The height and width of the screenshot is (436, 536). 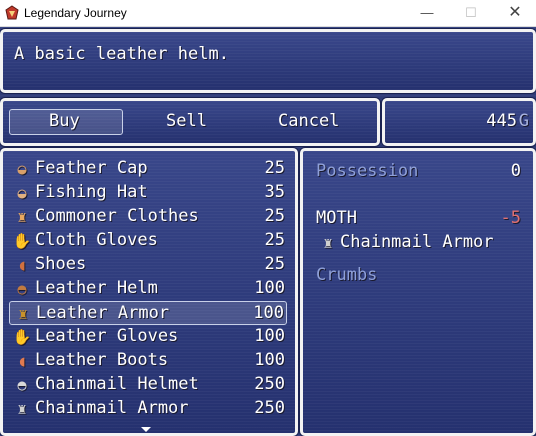 What do you see at coordinates (64, 121) in the screenshot?
I see `buy-command: Buy` at bounding box center [64, 121].